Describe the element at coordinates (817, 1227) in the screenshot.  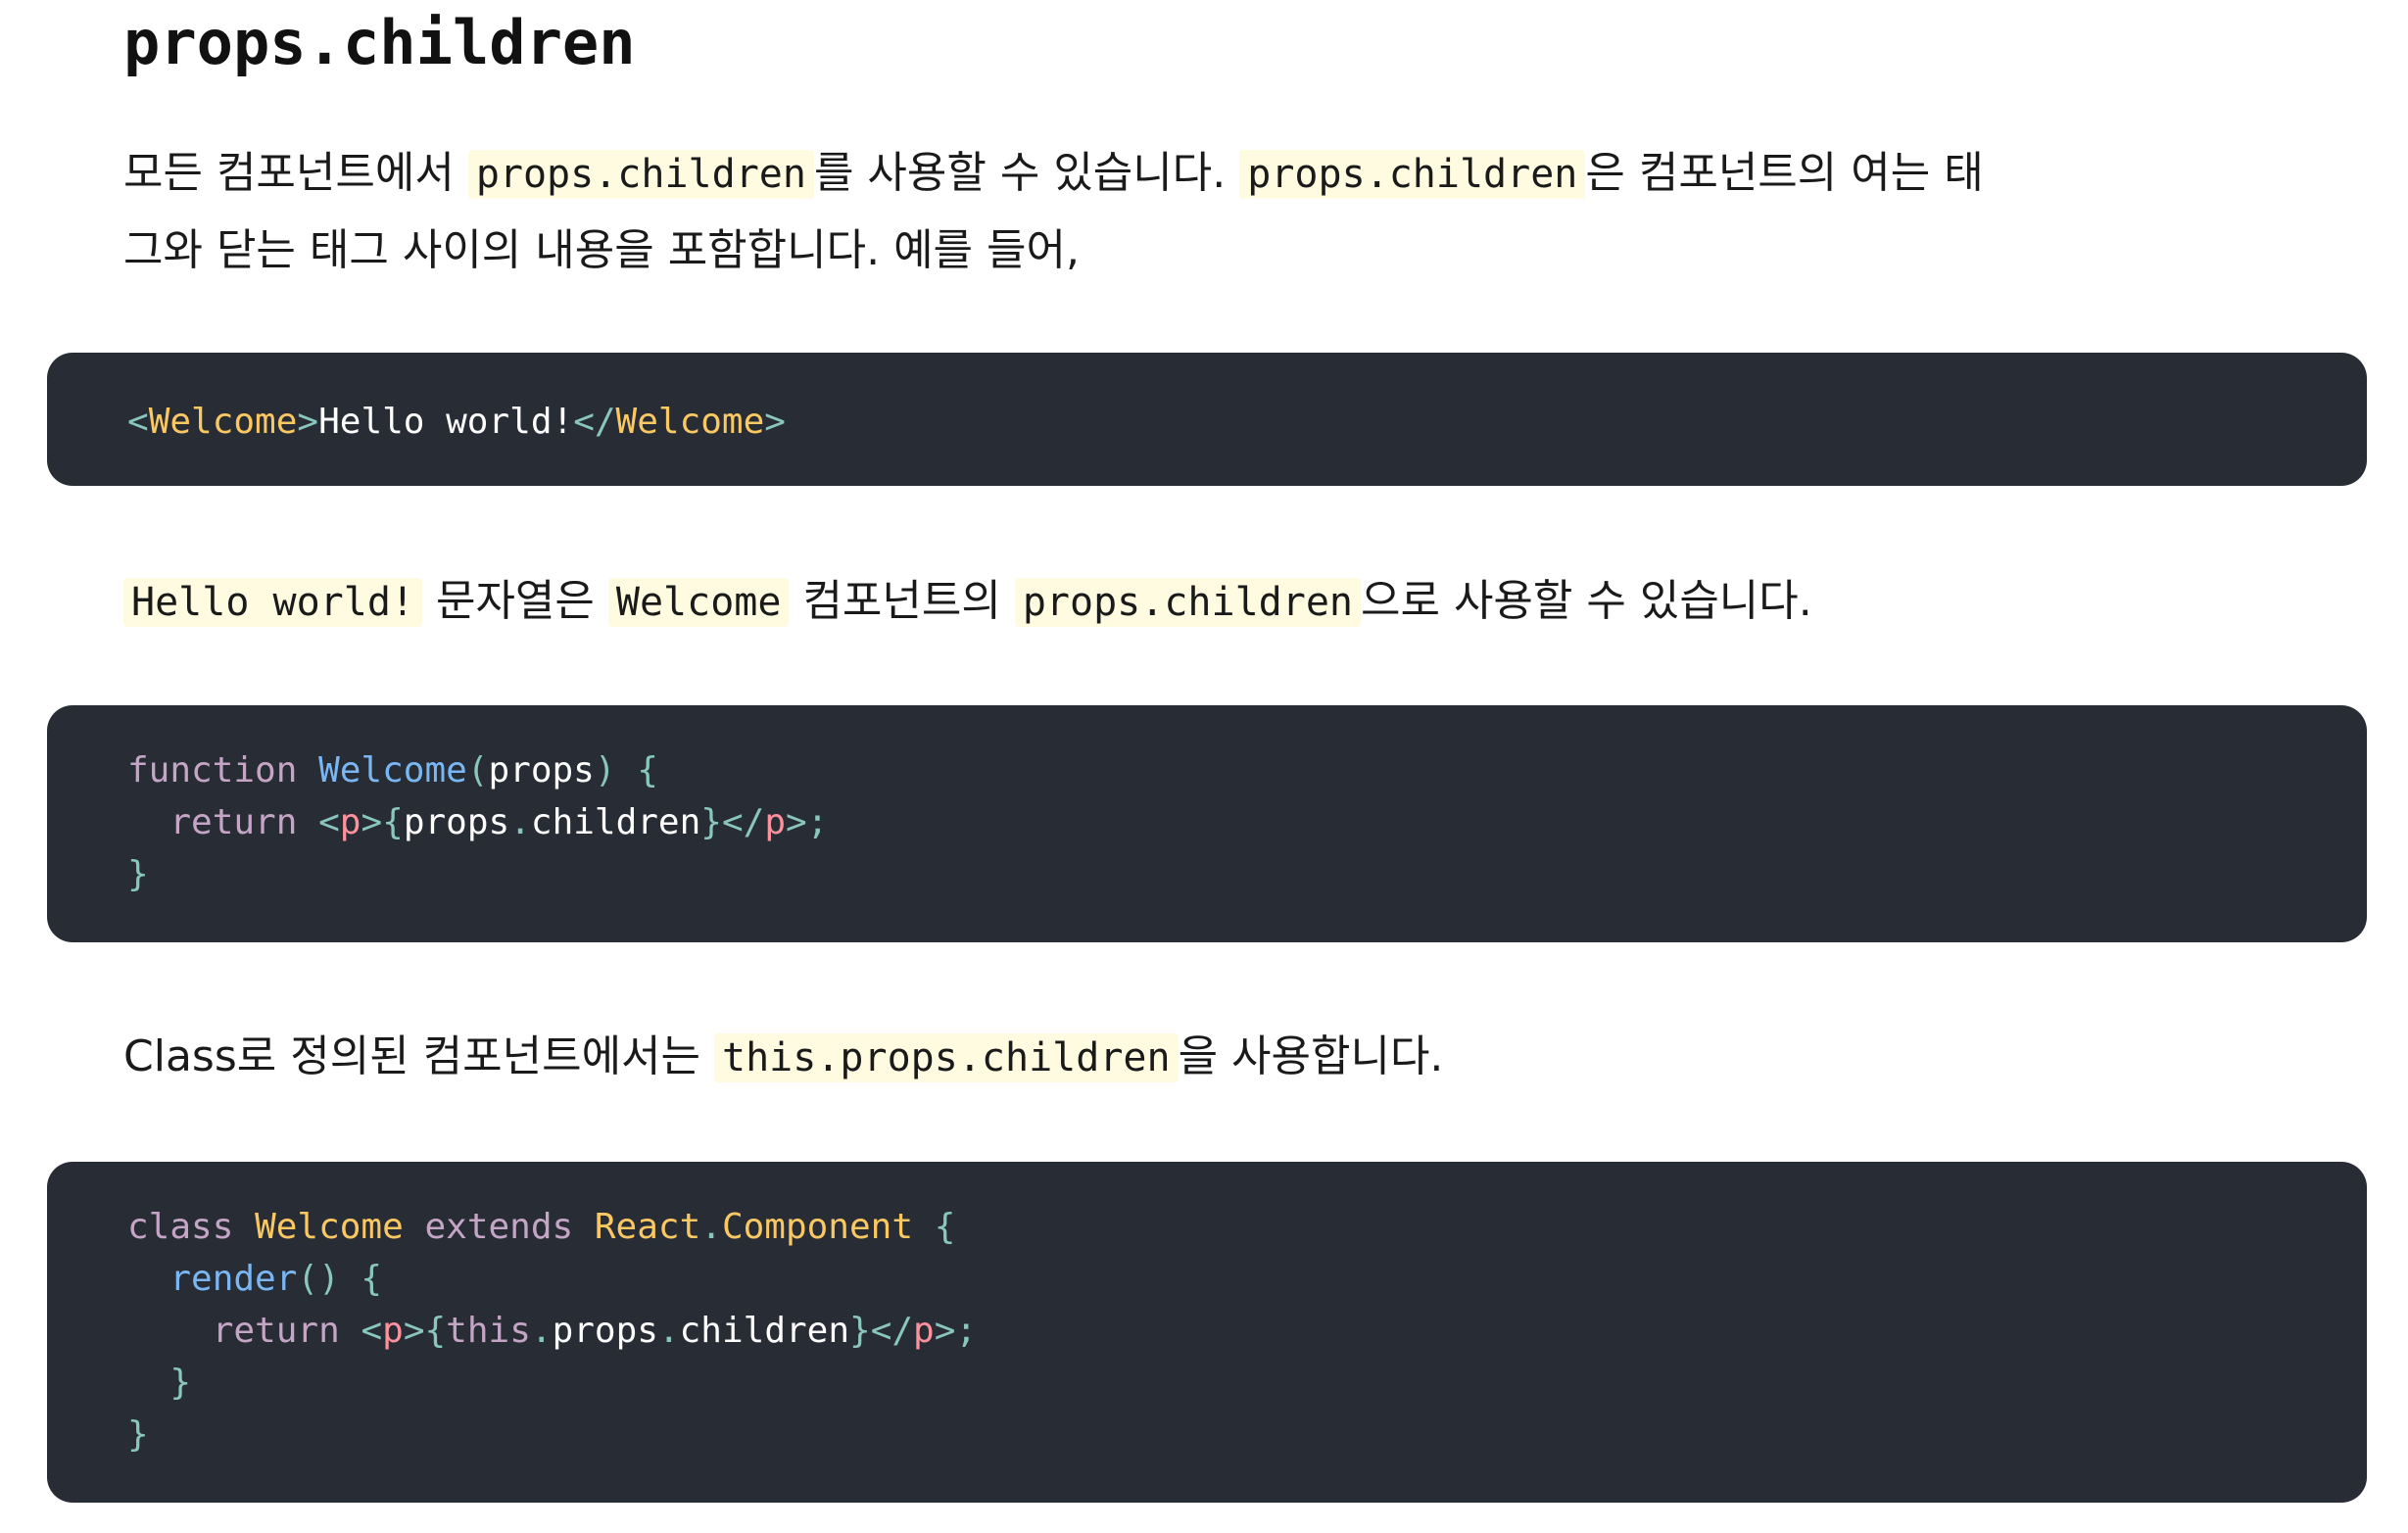
I see `code-token: Component` at that location.